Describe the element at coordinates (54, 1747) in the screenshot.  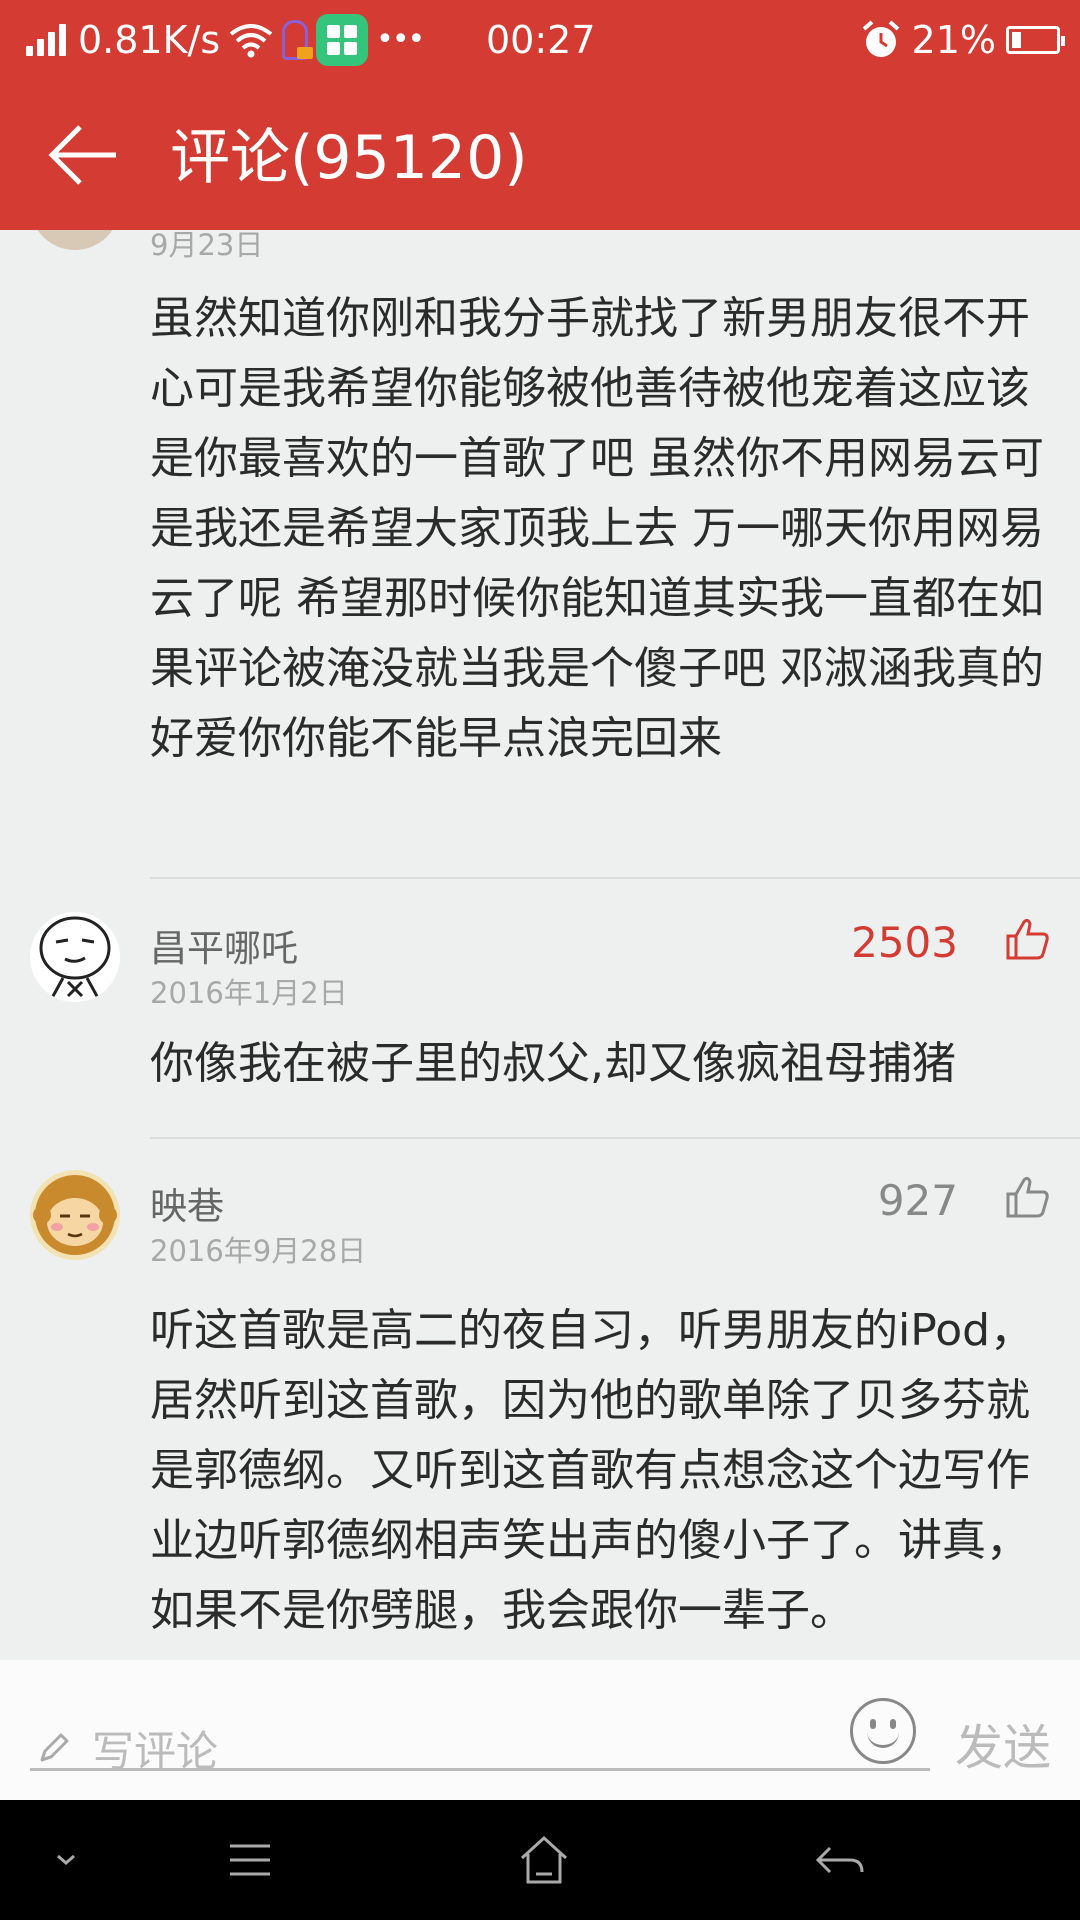
I see `pencil-icon` at that location.